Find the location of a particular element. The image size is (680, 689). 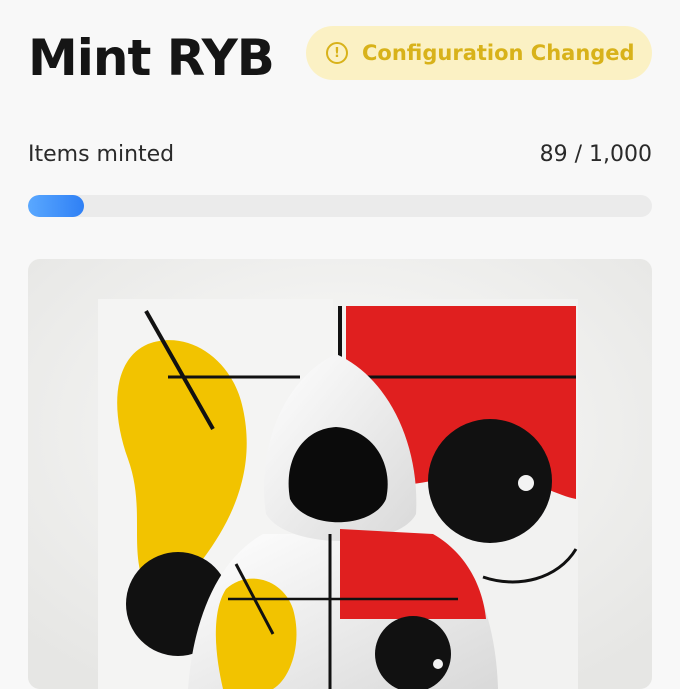

status-badge-label: Configuration Changed is located at coordinates (498, 53).